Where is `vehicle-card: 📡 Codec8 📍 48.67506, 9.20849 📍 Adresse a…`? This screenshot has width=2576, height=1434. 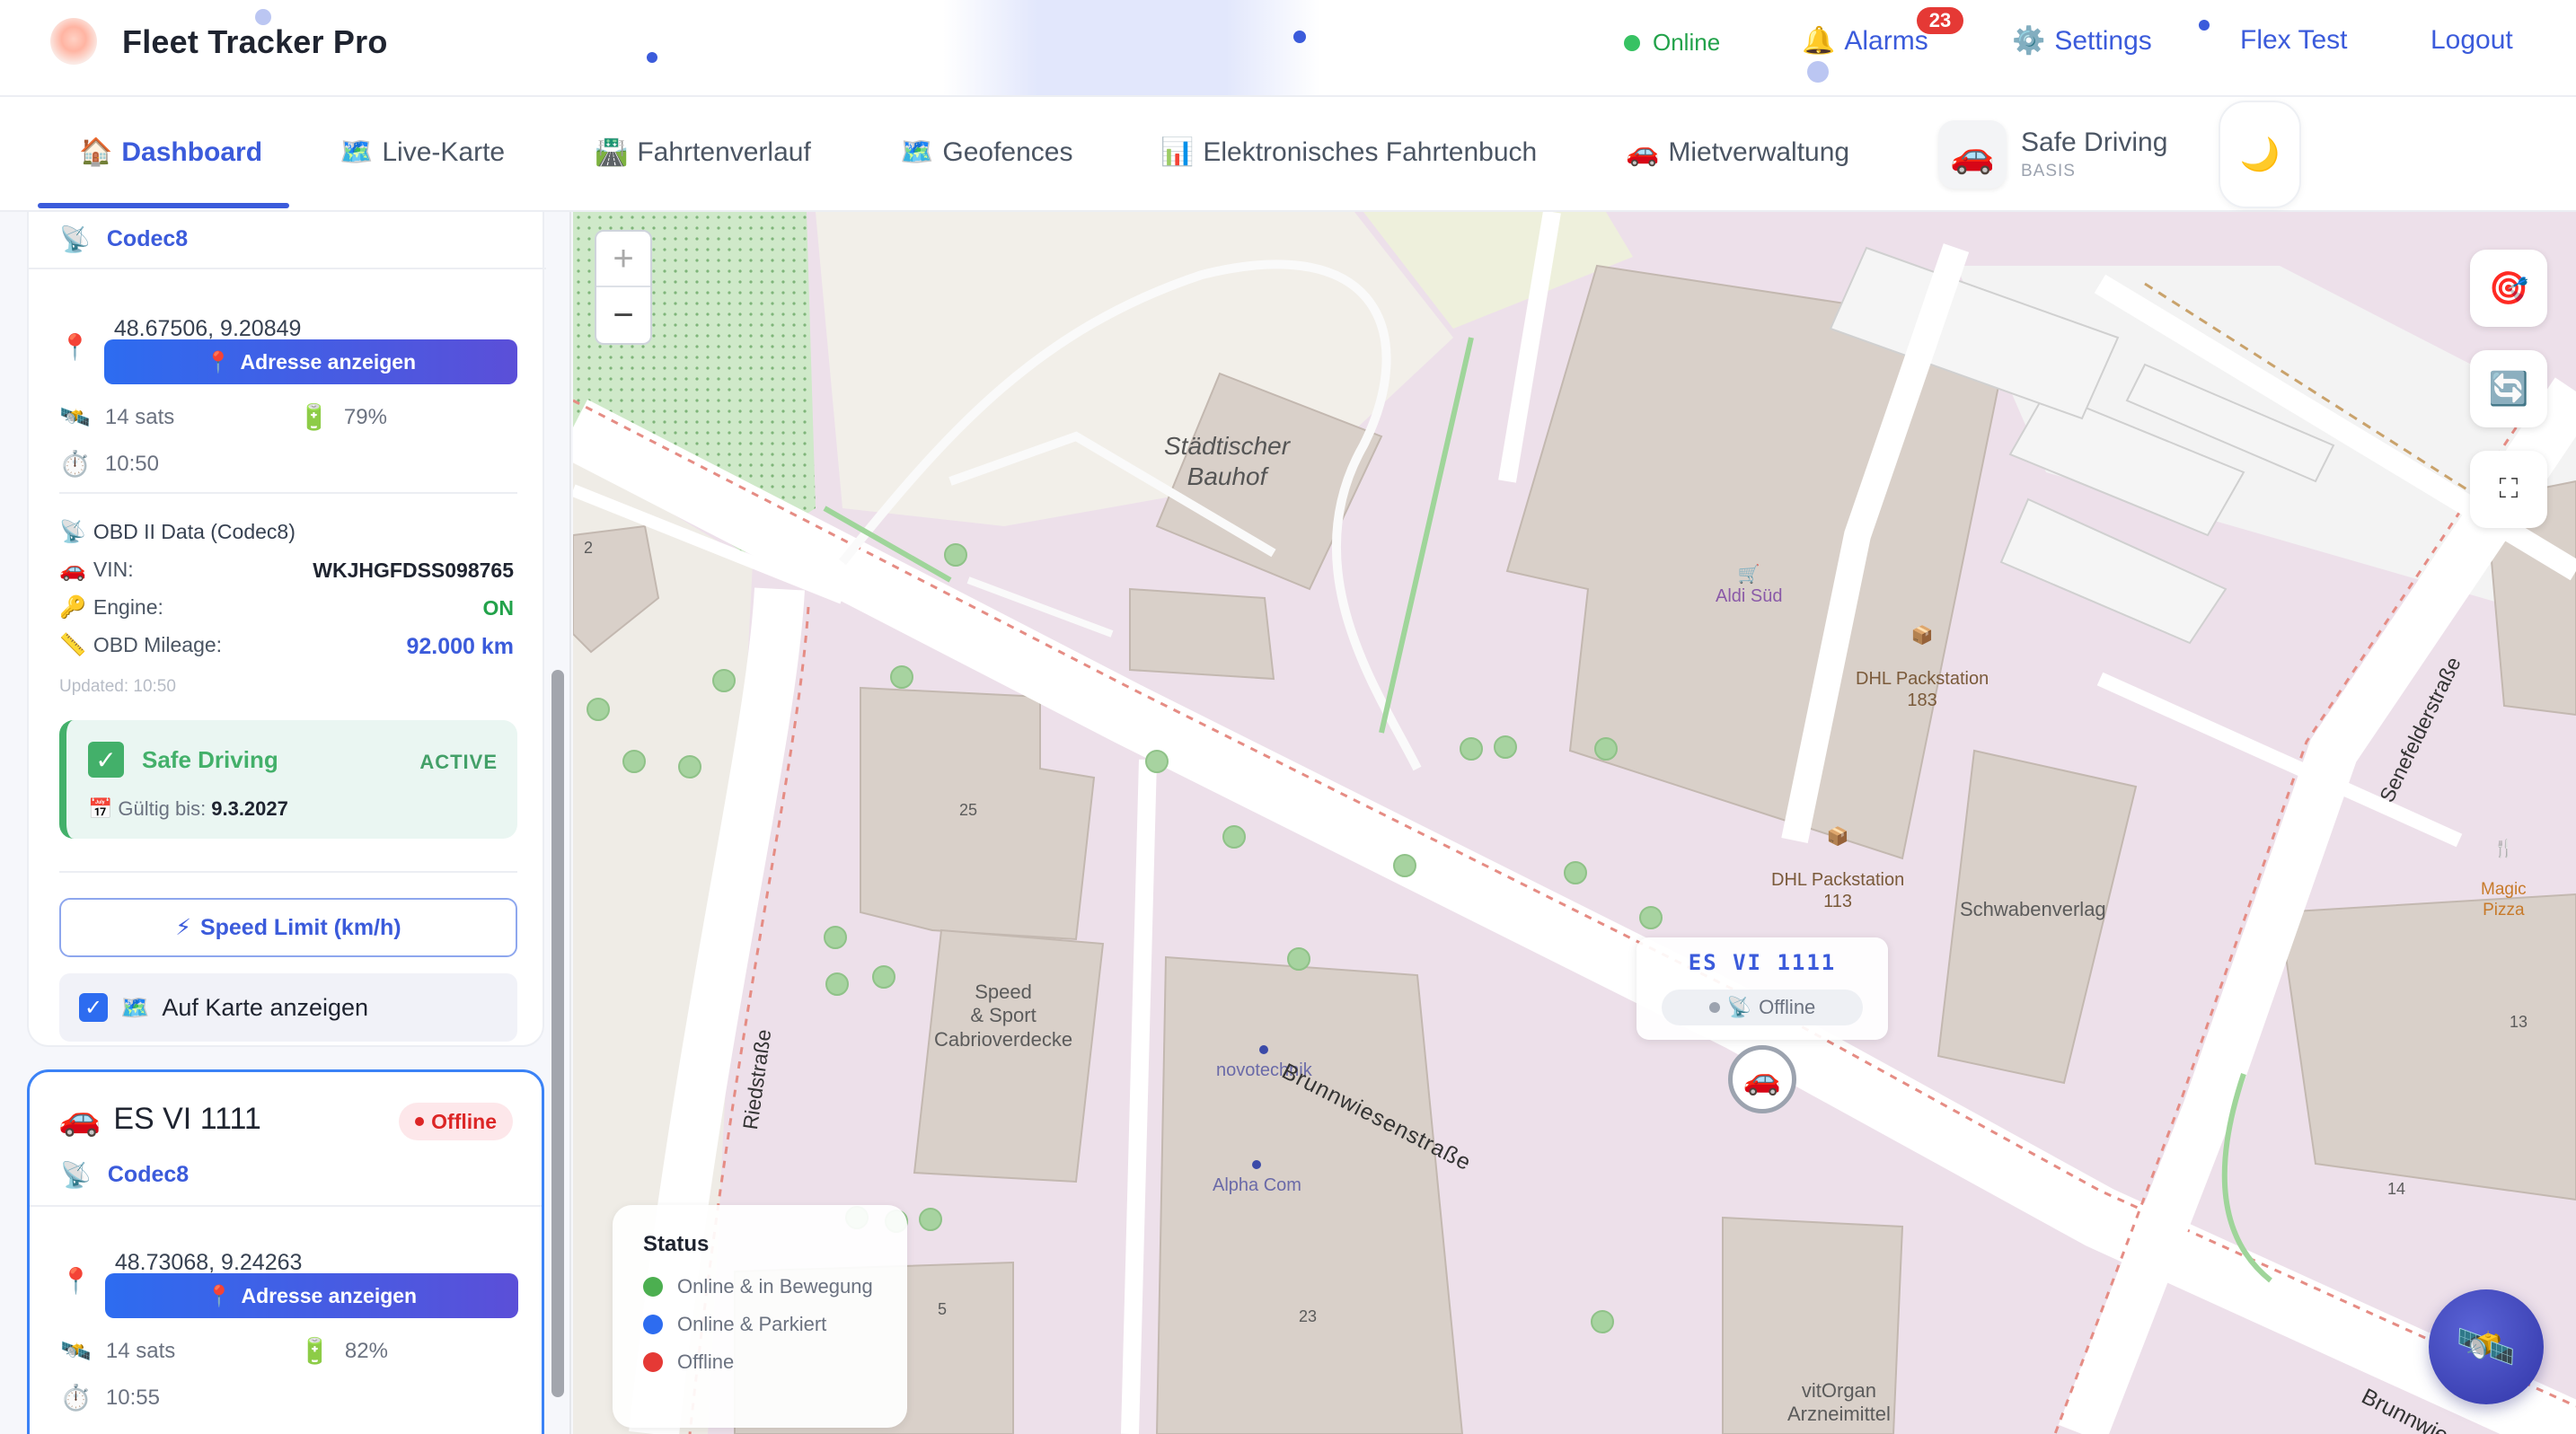
vehicle-card: 📡 Codec8 📍 48.67506, 9.20849 📍 Adresse a… is located at coordinates (286, 630).